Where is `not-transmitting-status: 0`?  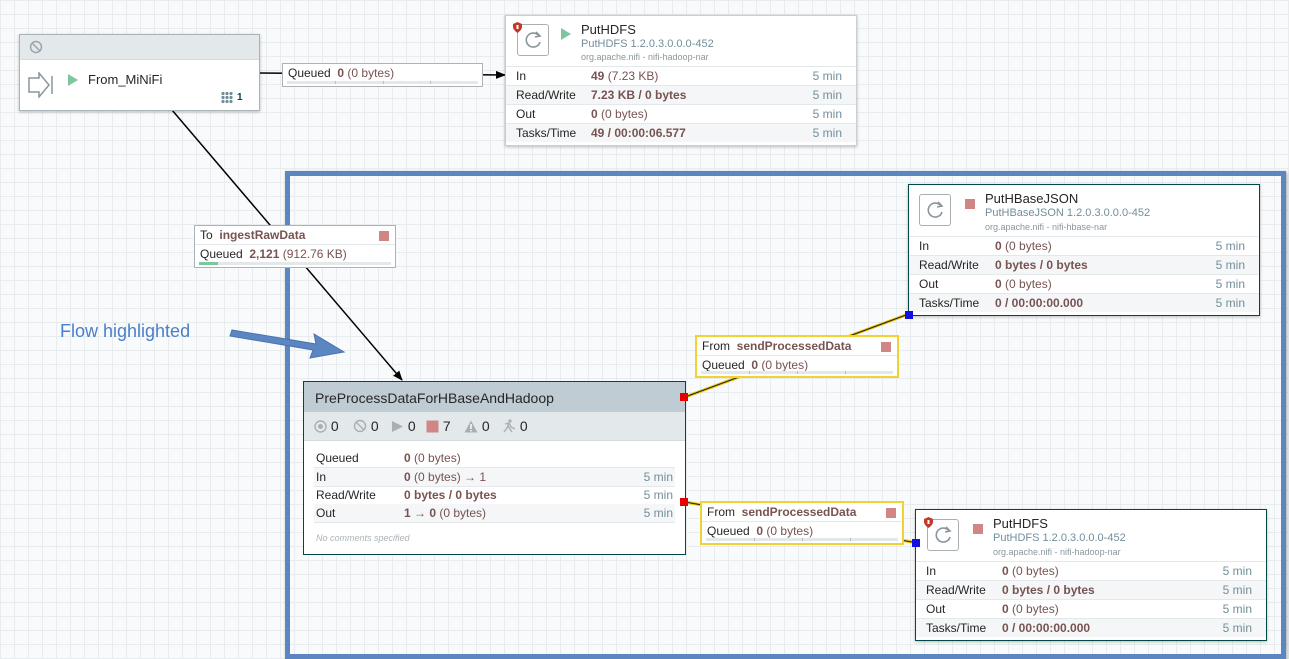 not-transmitting-status: 0 is located at coordinates (366, 426).